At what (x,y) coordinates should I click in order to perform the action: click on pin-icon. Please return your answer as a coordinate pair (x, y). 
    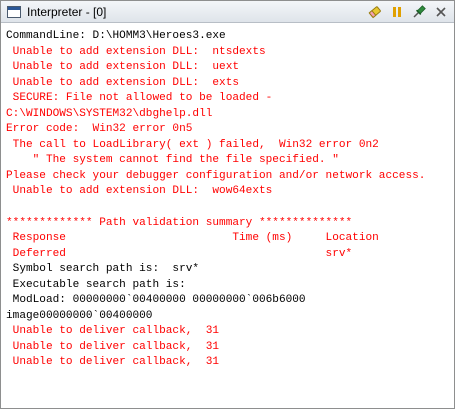
    Looking at the image, I should click on (419, 12).